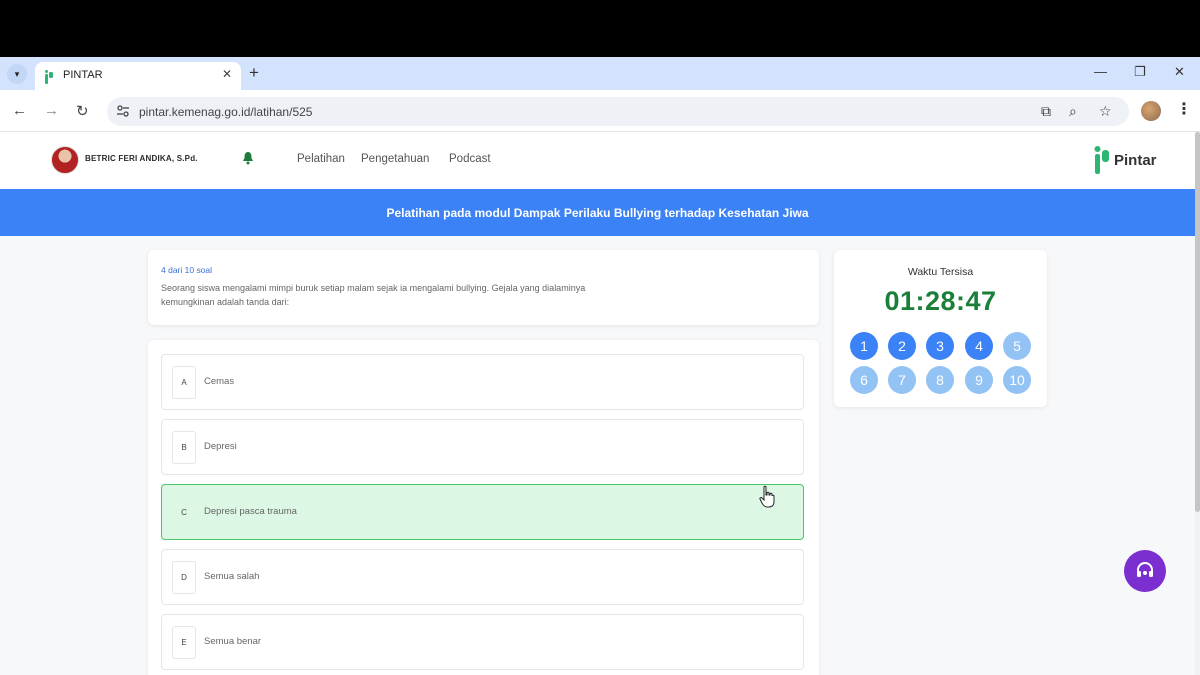  What do you see at coordinates (902, 346) in the screenshot?
I see `question-nav-2: 2` at bounding box center [902, 346].